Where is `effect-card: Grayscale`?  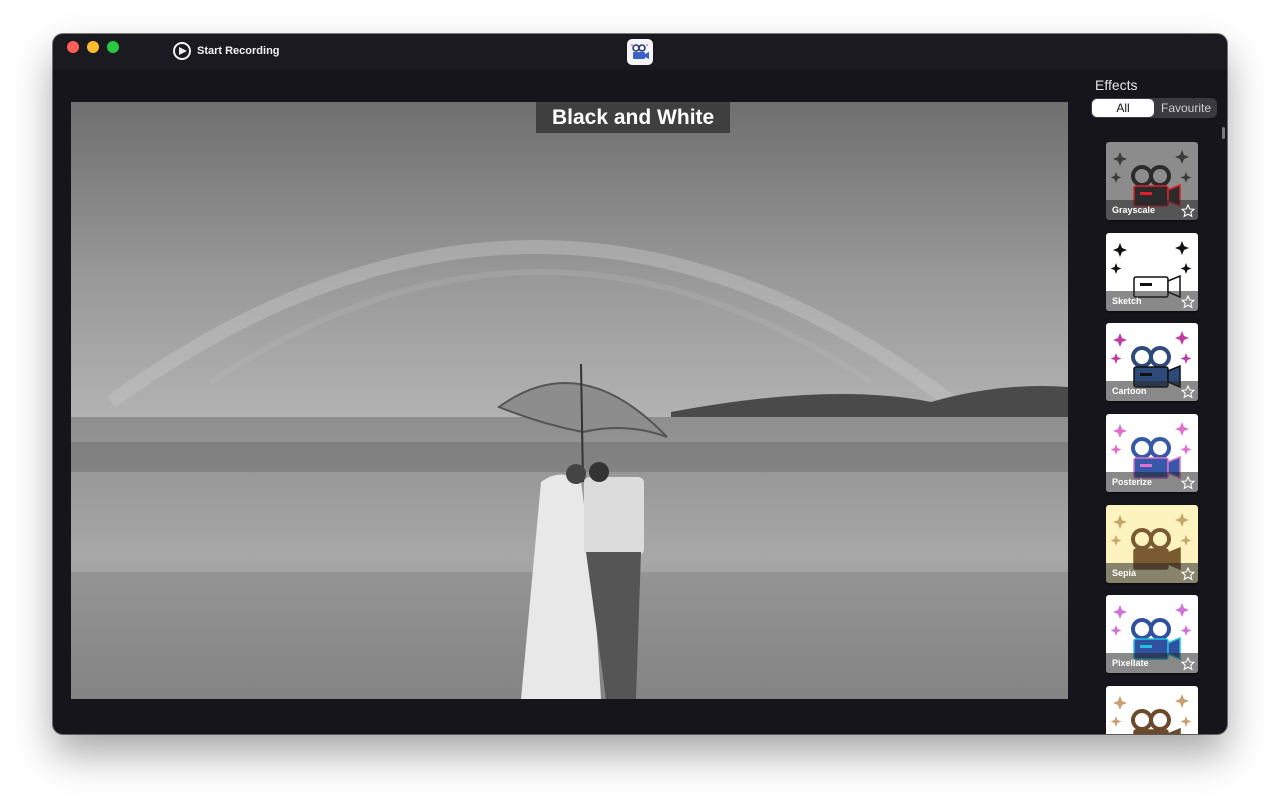 effect-card: Grayscale is located at coordinates (1152, 181).